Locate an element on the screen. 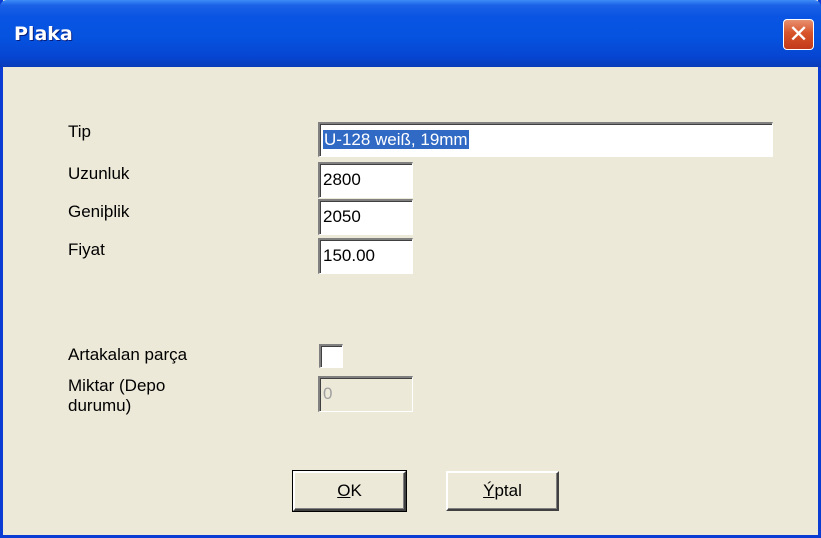 The height and width of the screenshot is (538, 821). tip-label: Tip is located at coordinates (79, 131).